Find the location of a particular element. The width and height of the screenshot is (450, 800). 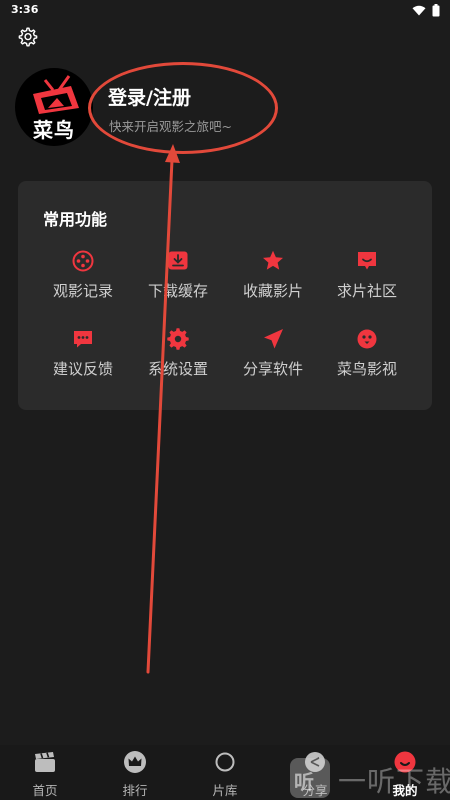

download-icon is located at coordinates (178, 260).